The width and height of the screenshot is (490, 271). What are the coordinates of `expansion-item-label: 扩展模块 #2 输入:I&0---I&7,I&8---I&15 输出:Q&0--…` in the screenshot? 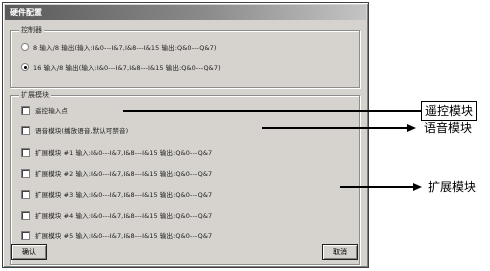 It's located at (124, 174).